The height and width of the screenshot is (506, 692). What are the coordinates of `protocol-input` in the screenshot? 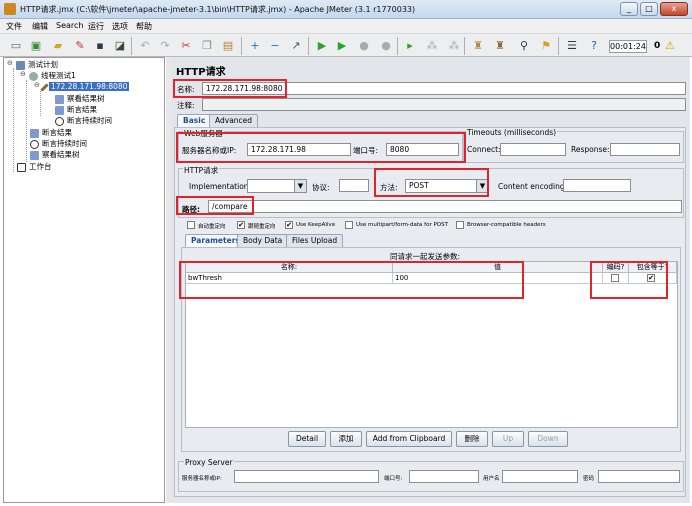 It's located at (354, 185).